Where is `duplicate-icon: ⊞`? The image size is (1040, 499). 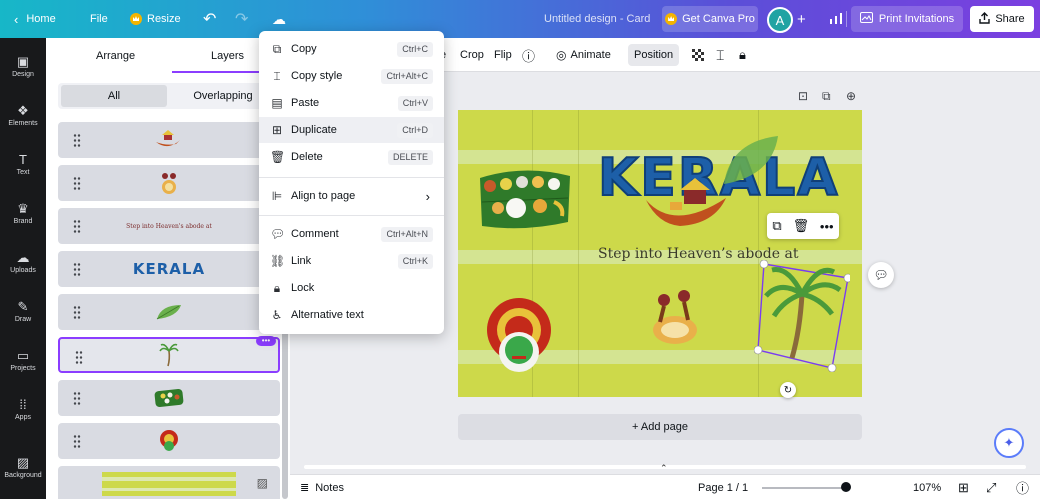
duplicate-icon: ⊞ is located at coordinates (277, 130).